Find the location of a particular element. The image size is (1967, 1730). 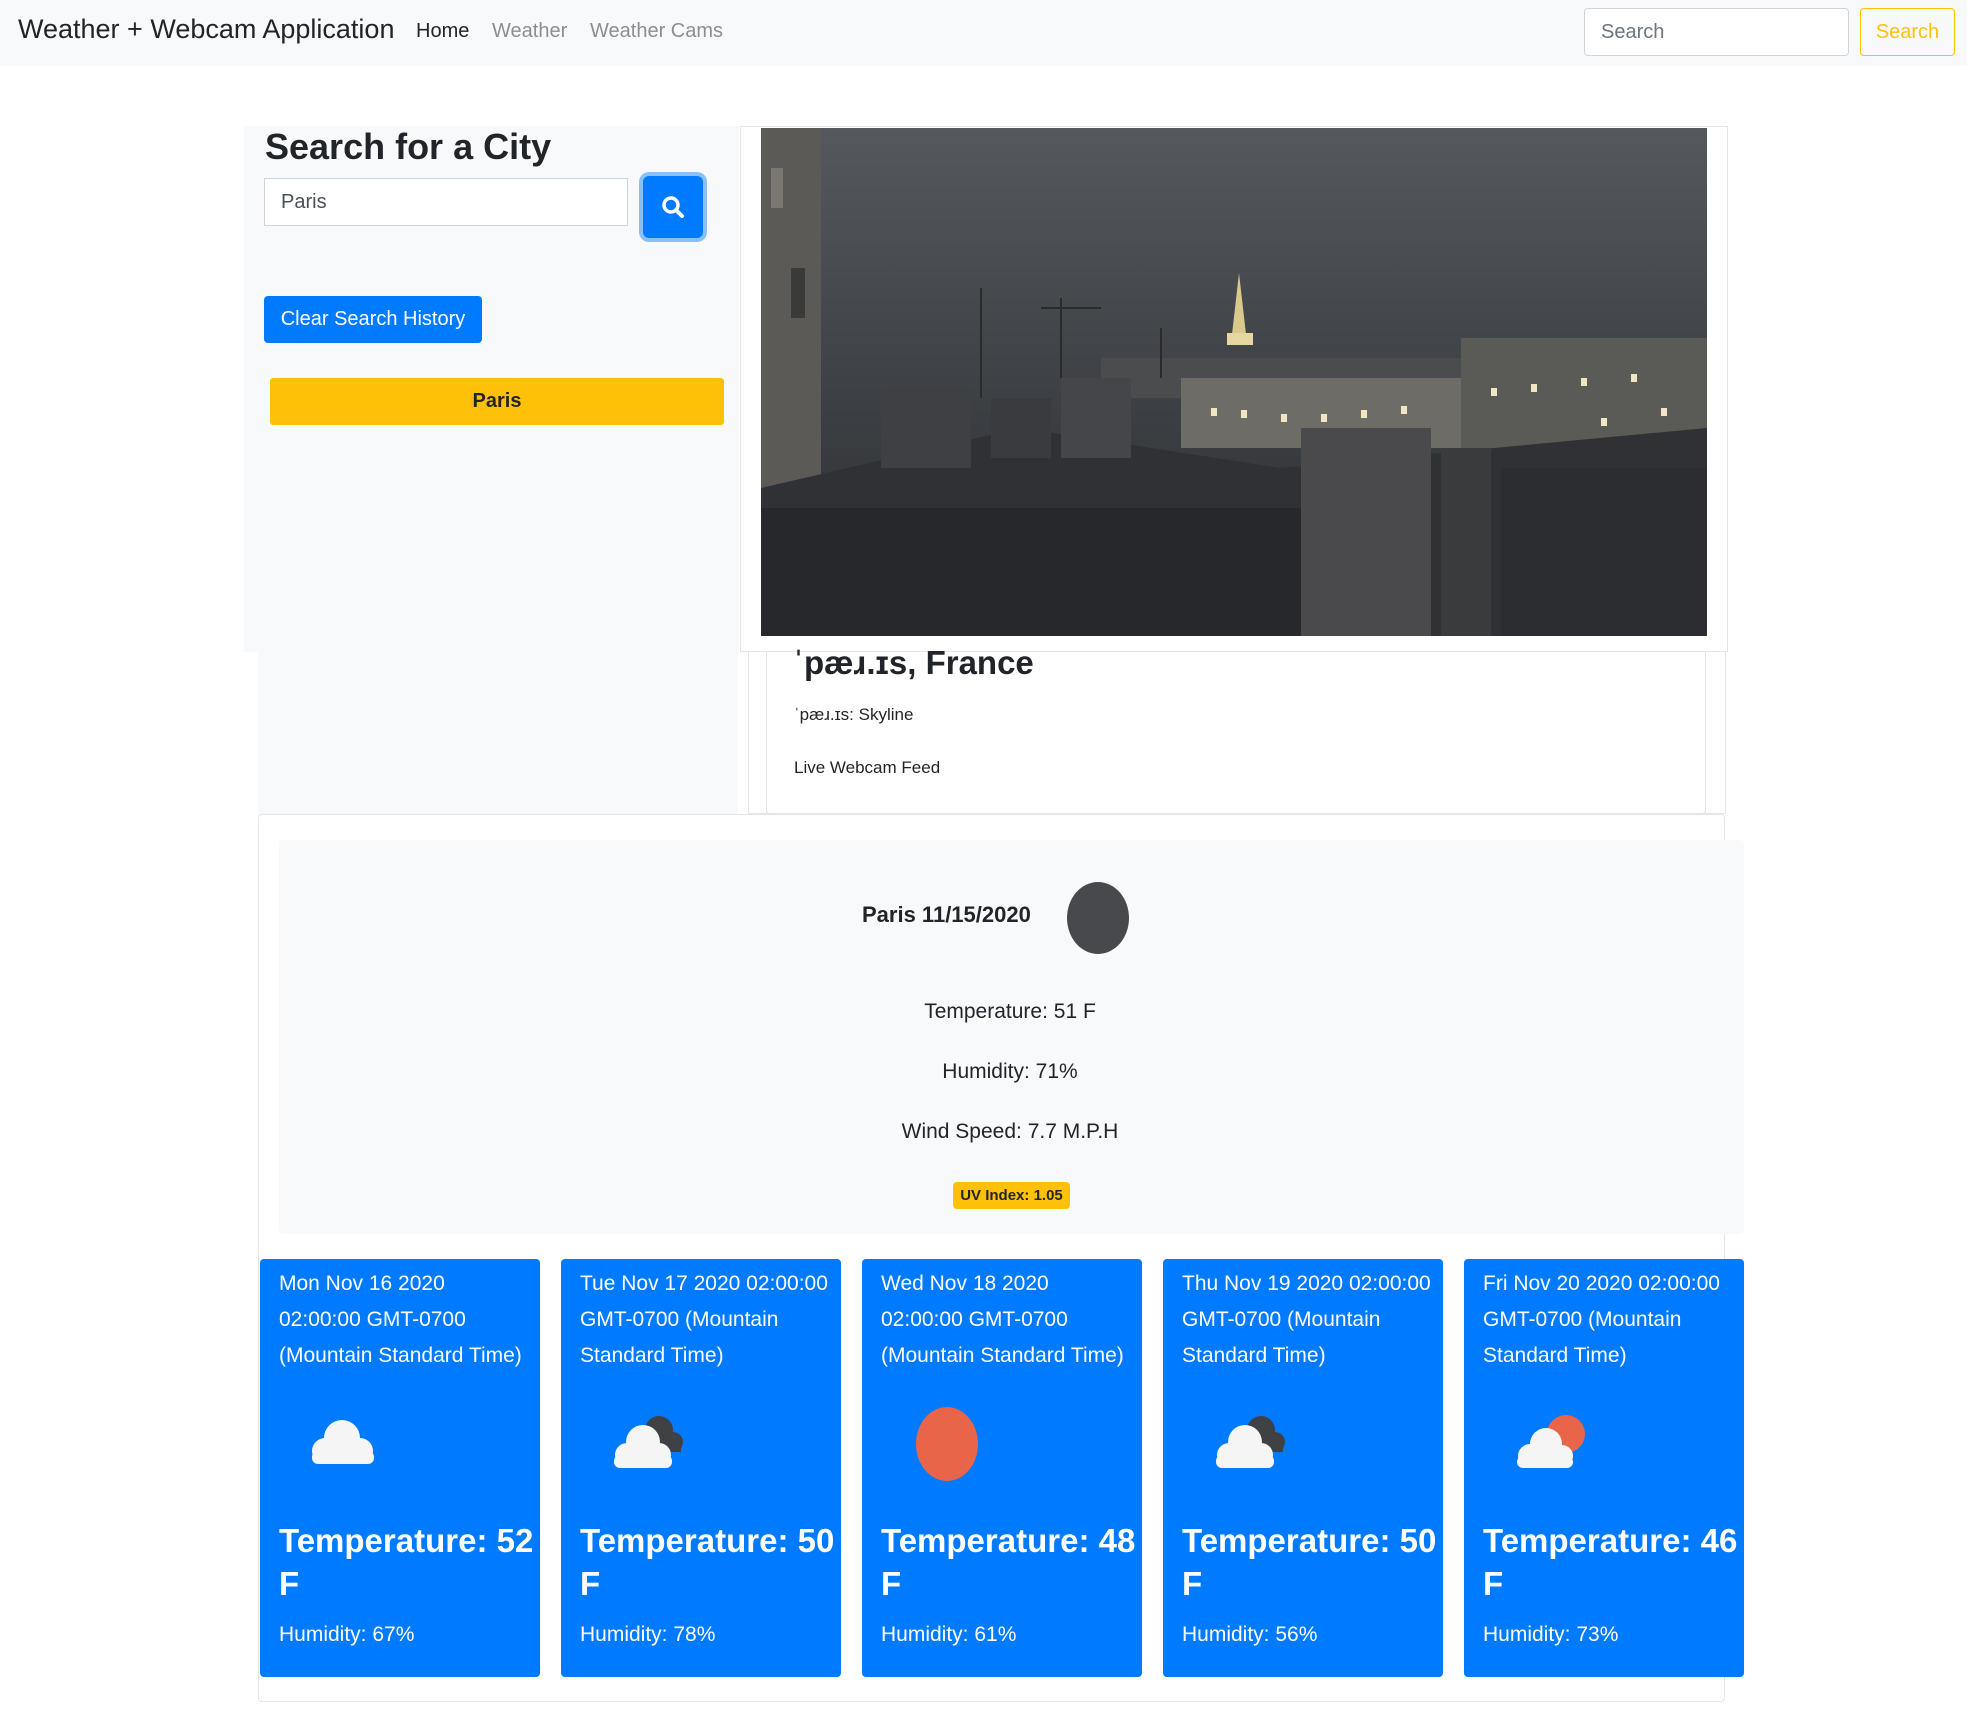

current-humidity: Humidity: 71% is located at coordinates (1010, 1071).